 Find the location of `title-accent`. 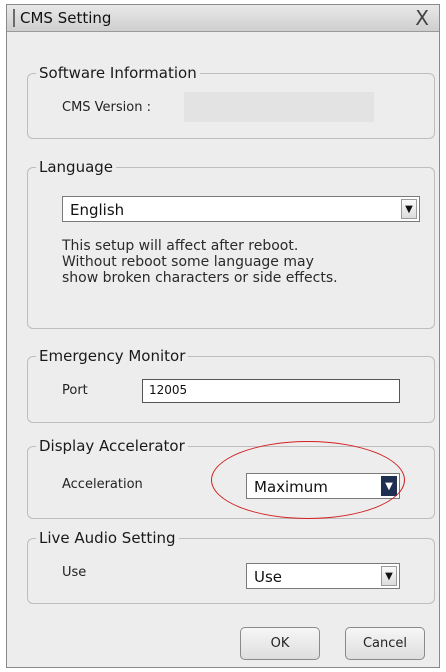

title-accent is located at coordinates (14, 18).